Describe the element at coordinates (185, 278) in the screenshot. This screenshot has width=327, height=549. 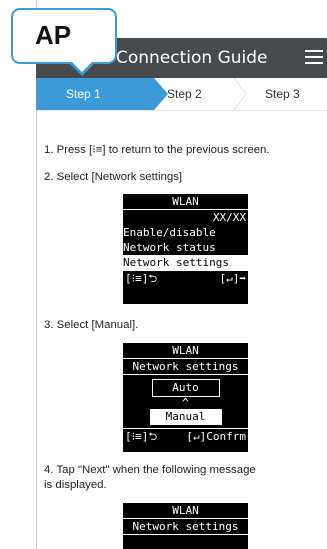
I see `lcd-footer: [⁝≡]⮌ [↵]➡` at that location.